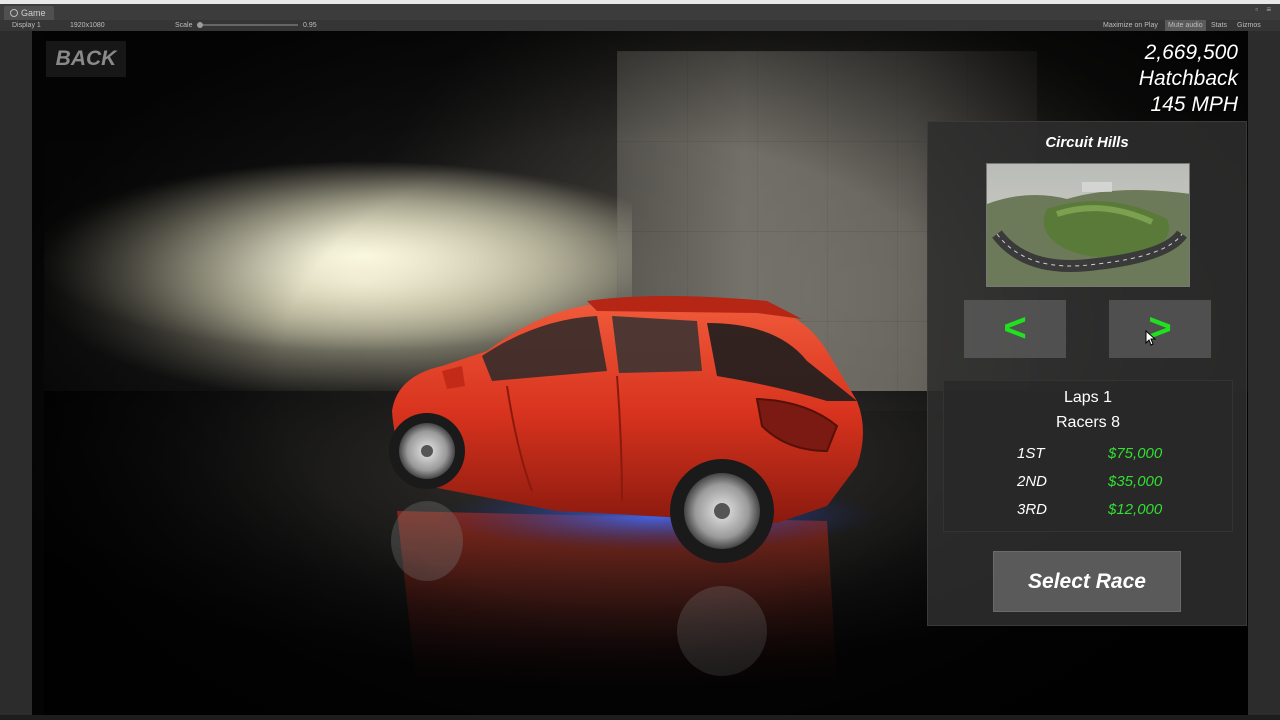  What do you see at coordinates (87, 25) in the screenshot?
I see `resolution-dropdown: 1920x1080` at bounding box center [87, 25].